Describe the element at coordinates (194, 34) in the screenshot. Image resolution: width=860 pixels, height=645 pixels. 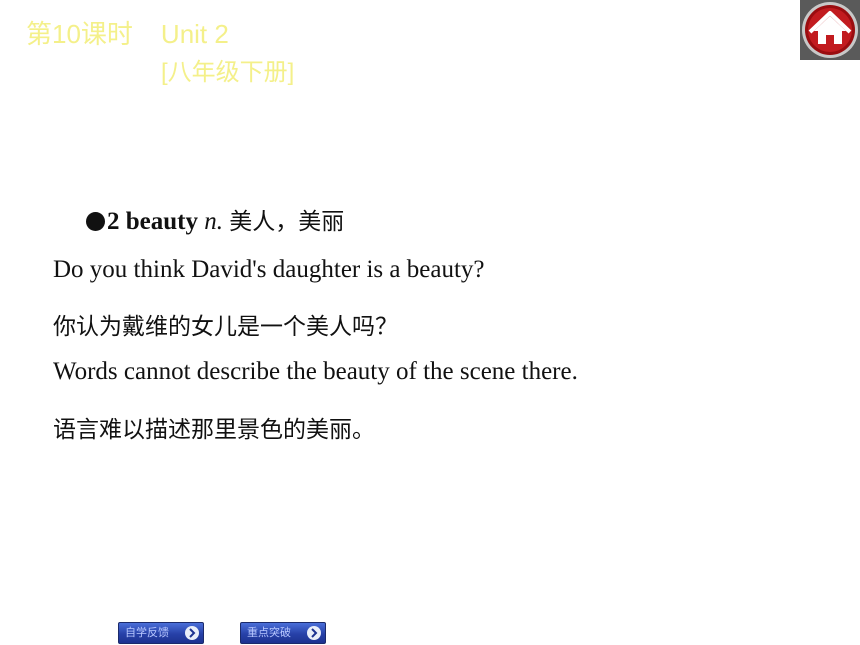
I see `unit-label: Unit 2` at that location.